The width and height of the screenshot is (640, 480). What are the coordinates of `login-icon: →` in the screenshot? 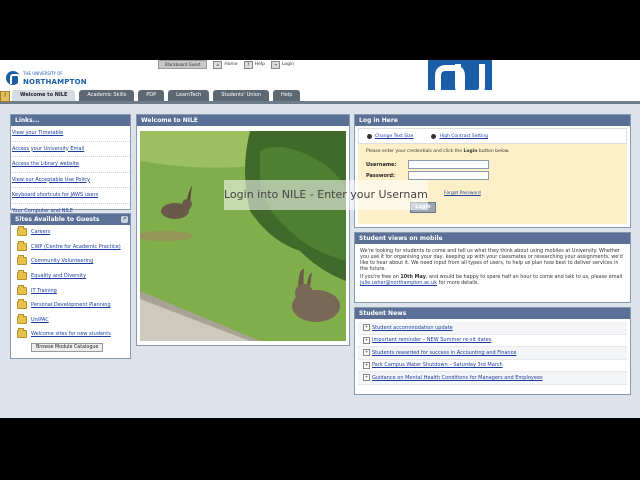 It's located at (275, 64).